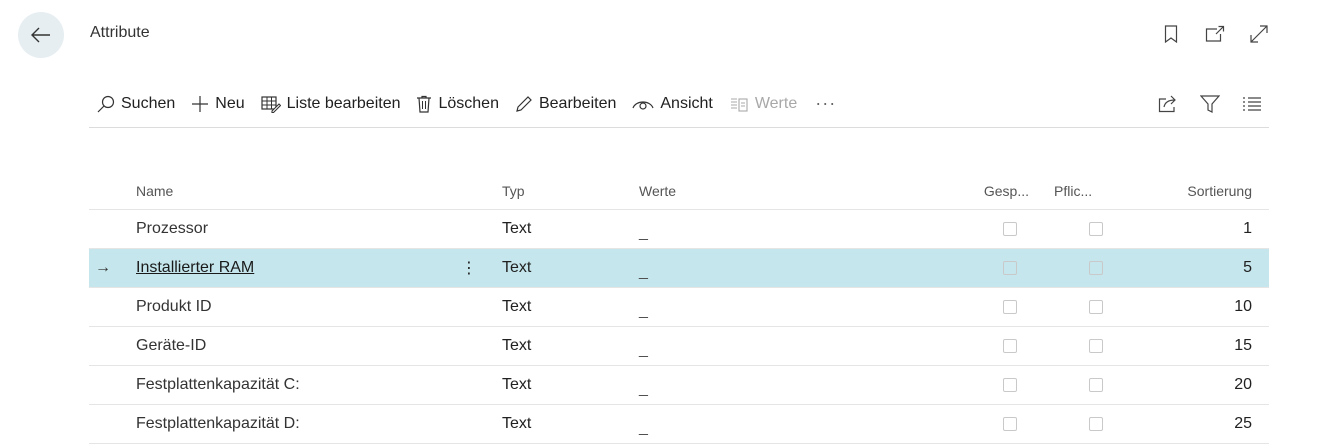 The image size is (1329, 444). I want to click on view-label: Ansicht, so click(686, 103).